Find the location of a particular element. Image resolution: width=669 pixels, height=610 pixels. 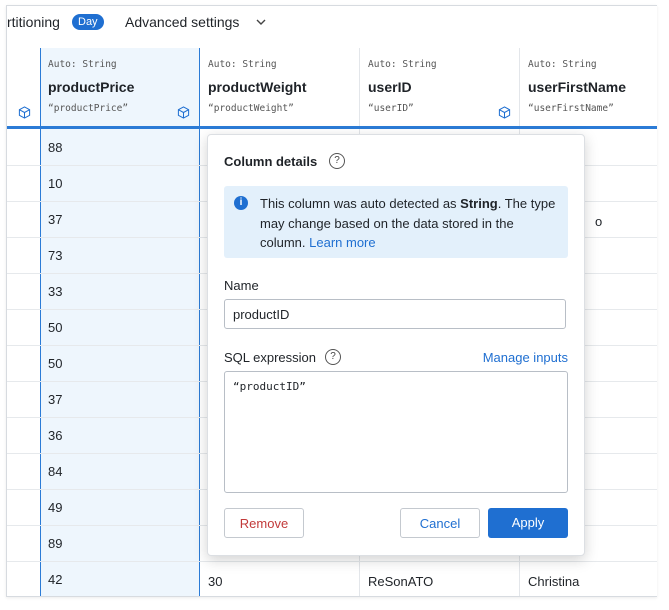

column-expression: “userID” is located at coordinates (391, 108).